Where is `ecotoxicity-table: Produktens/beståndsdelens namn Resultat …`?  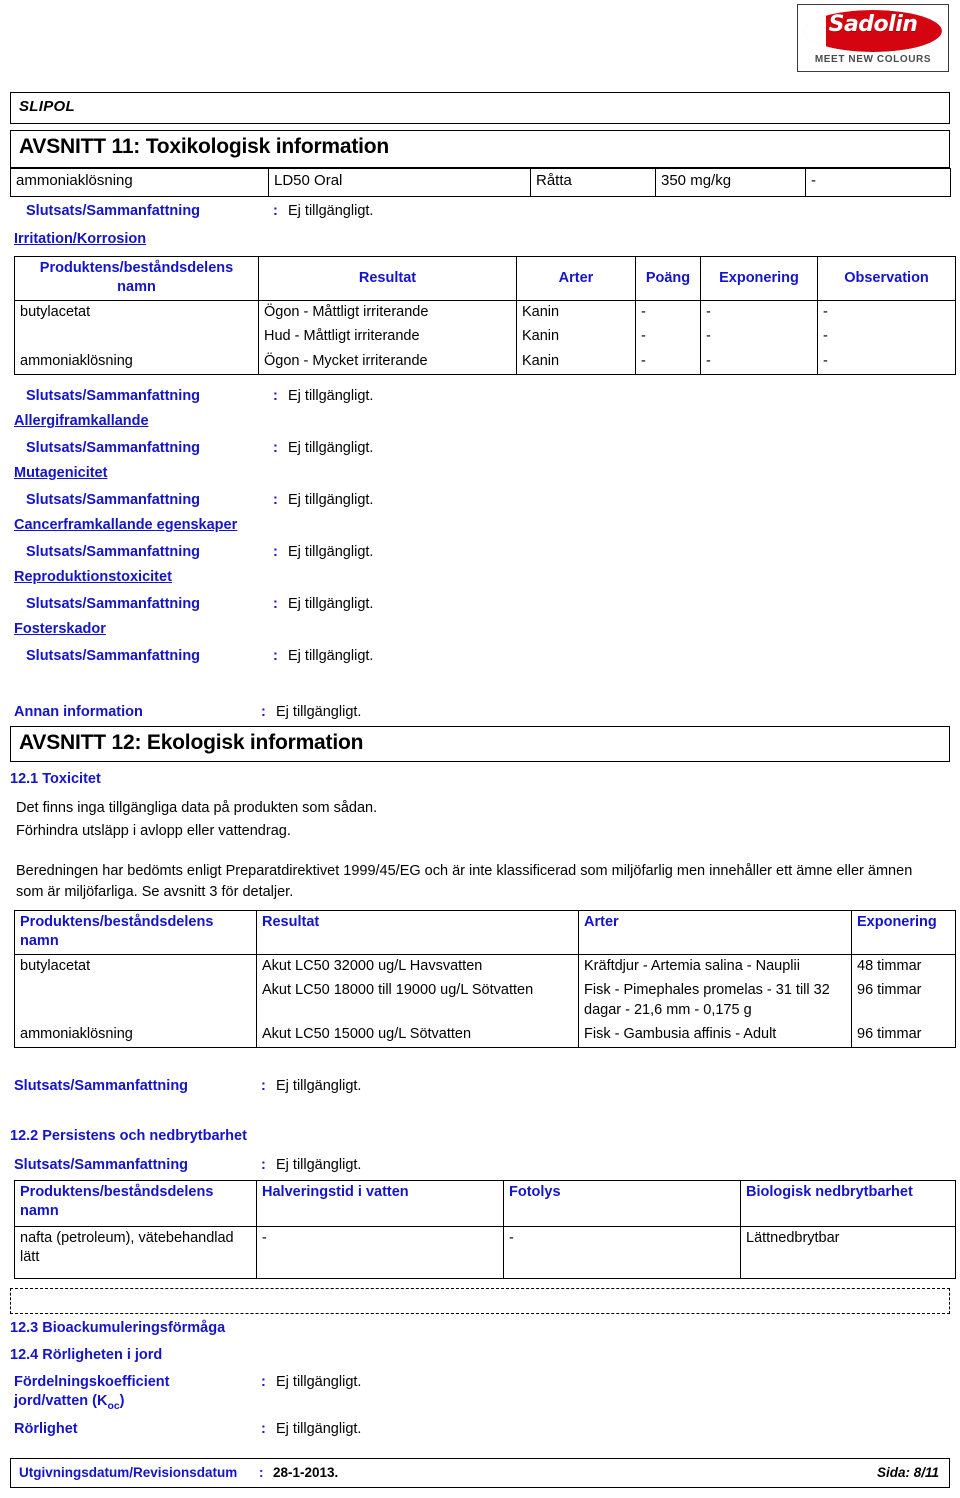 ecotoxicity-table: Produktens/beståndsdelens namn Resultat … is located at coordinates (485, 978).